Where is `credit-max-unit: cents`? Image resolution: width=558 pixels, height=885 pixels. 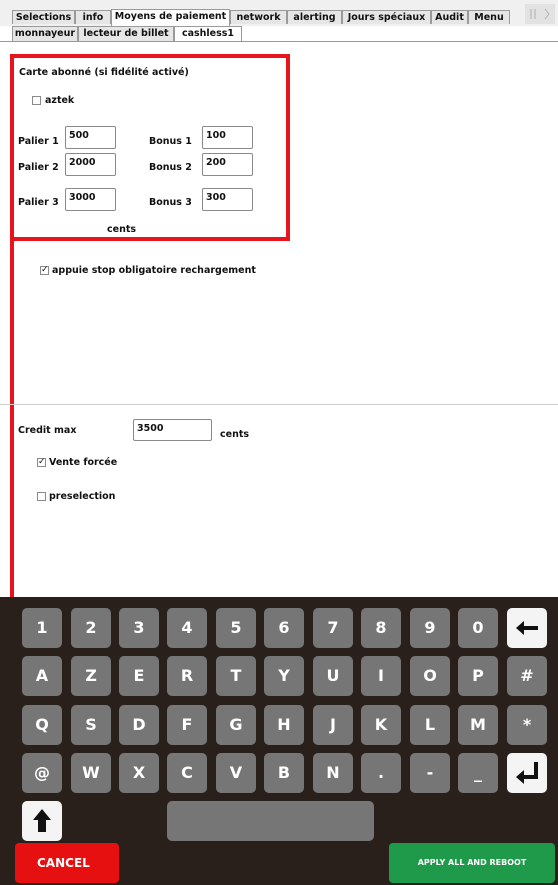 credit-max-unit: cents is located at coordinates (235, 434).